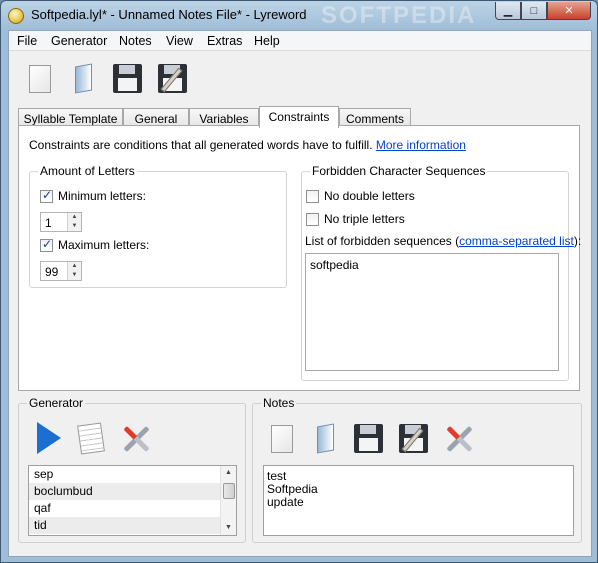  What do you see at coordinates (87, 171) in the screenshot?
I see `group-title: Amount of Letters` at bounding box center [87, 171].